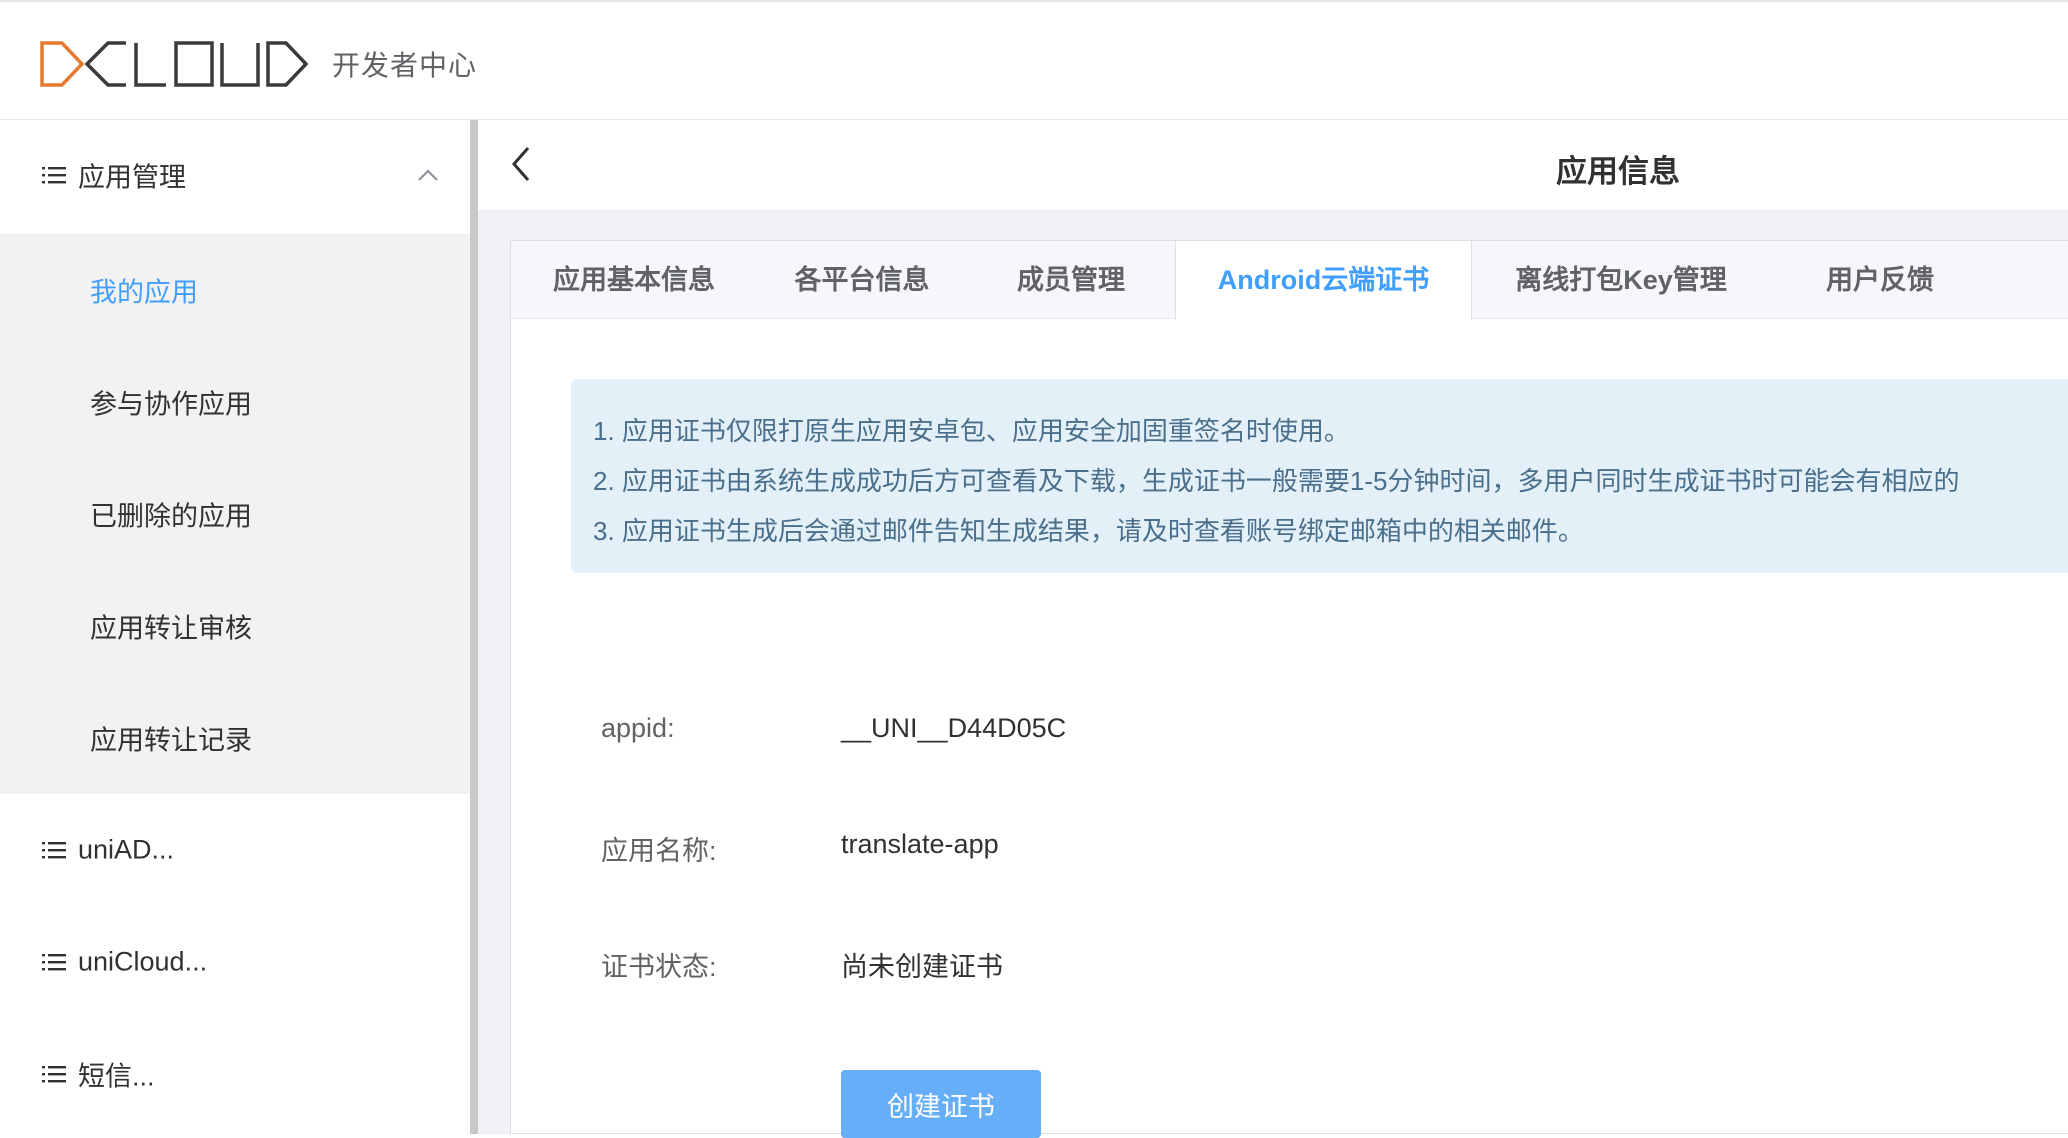  Describe the element at coordinates (920, 844) in the screenshot. I see `app-name-value: translate-app` at that location.